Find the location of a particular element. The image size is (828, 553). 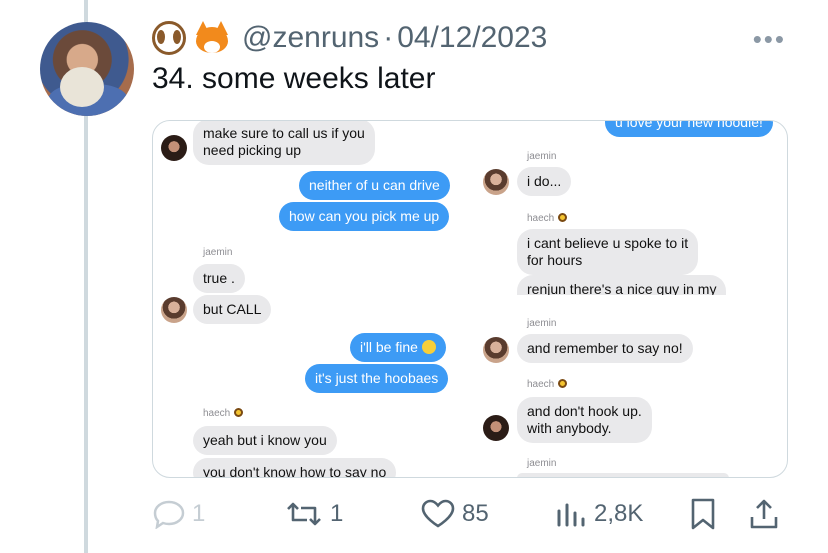

message-bubble: how can you pick me up is located at coordinates (364, 216).